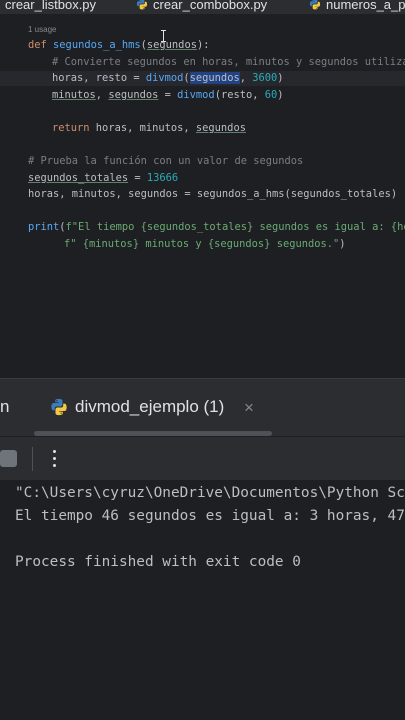 The height and width of the screenshot is (720, 405). I want to click on run-tab-divmod-ejemplo: divmod_ejemplo (1), so click(137, 407).